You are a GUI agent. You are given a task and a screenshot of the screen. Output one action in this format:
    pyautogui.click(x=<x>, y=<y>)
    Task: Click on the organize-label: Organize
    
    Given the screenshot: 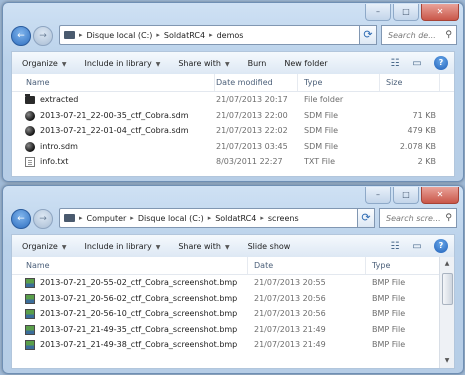 What is the action you would take?
    pyautogui.click(x=40, y=63)
    